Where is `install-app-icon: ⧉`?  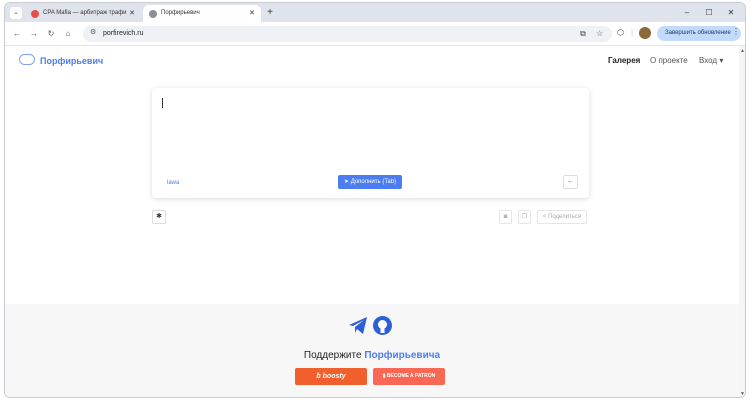 install-app-icon: ⧉ is located at coordinates (583, 34).